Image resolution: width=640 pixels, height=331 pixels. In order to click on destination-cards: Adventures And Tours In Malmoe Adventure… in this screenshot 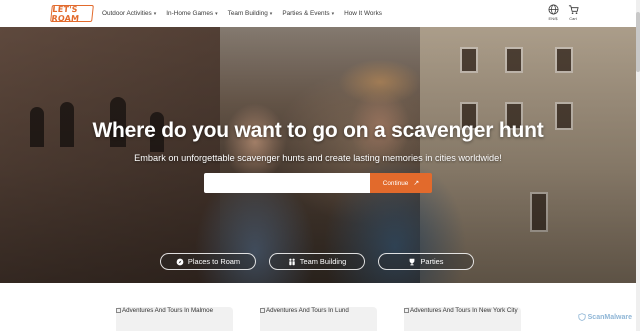, I will do `click(318, 319)`.